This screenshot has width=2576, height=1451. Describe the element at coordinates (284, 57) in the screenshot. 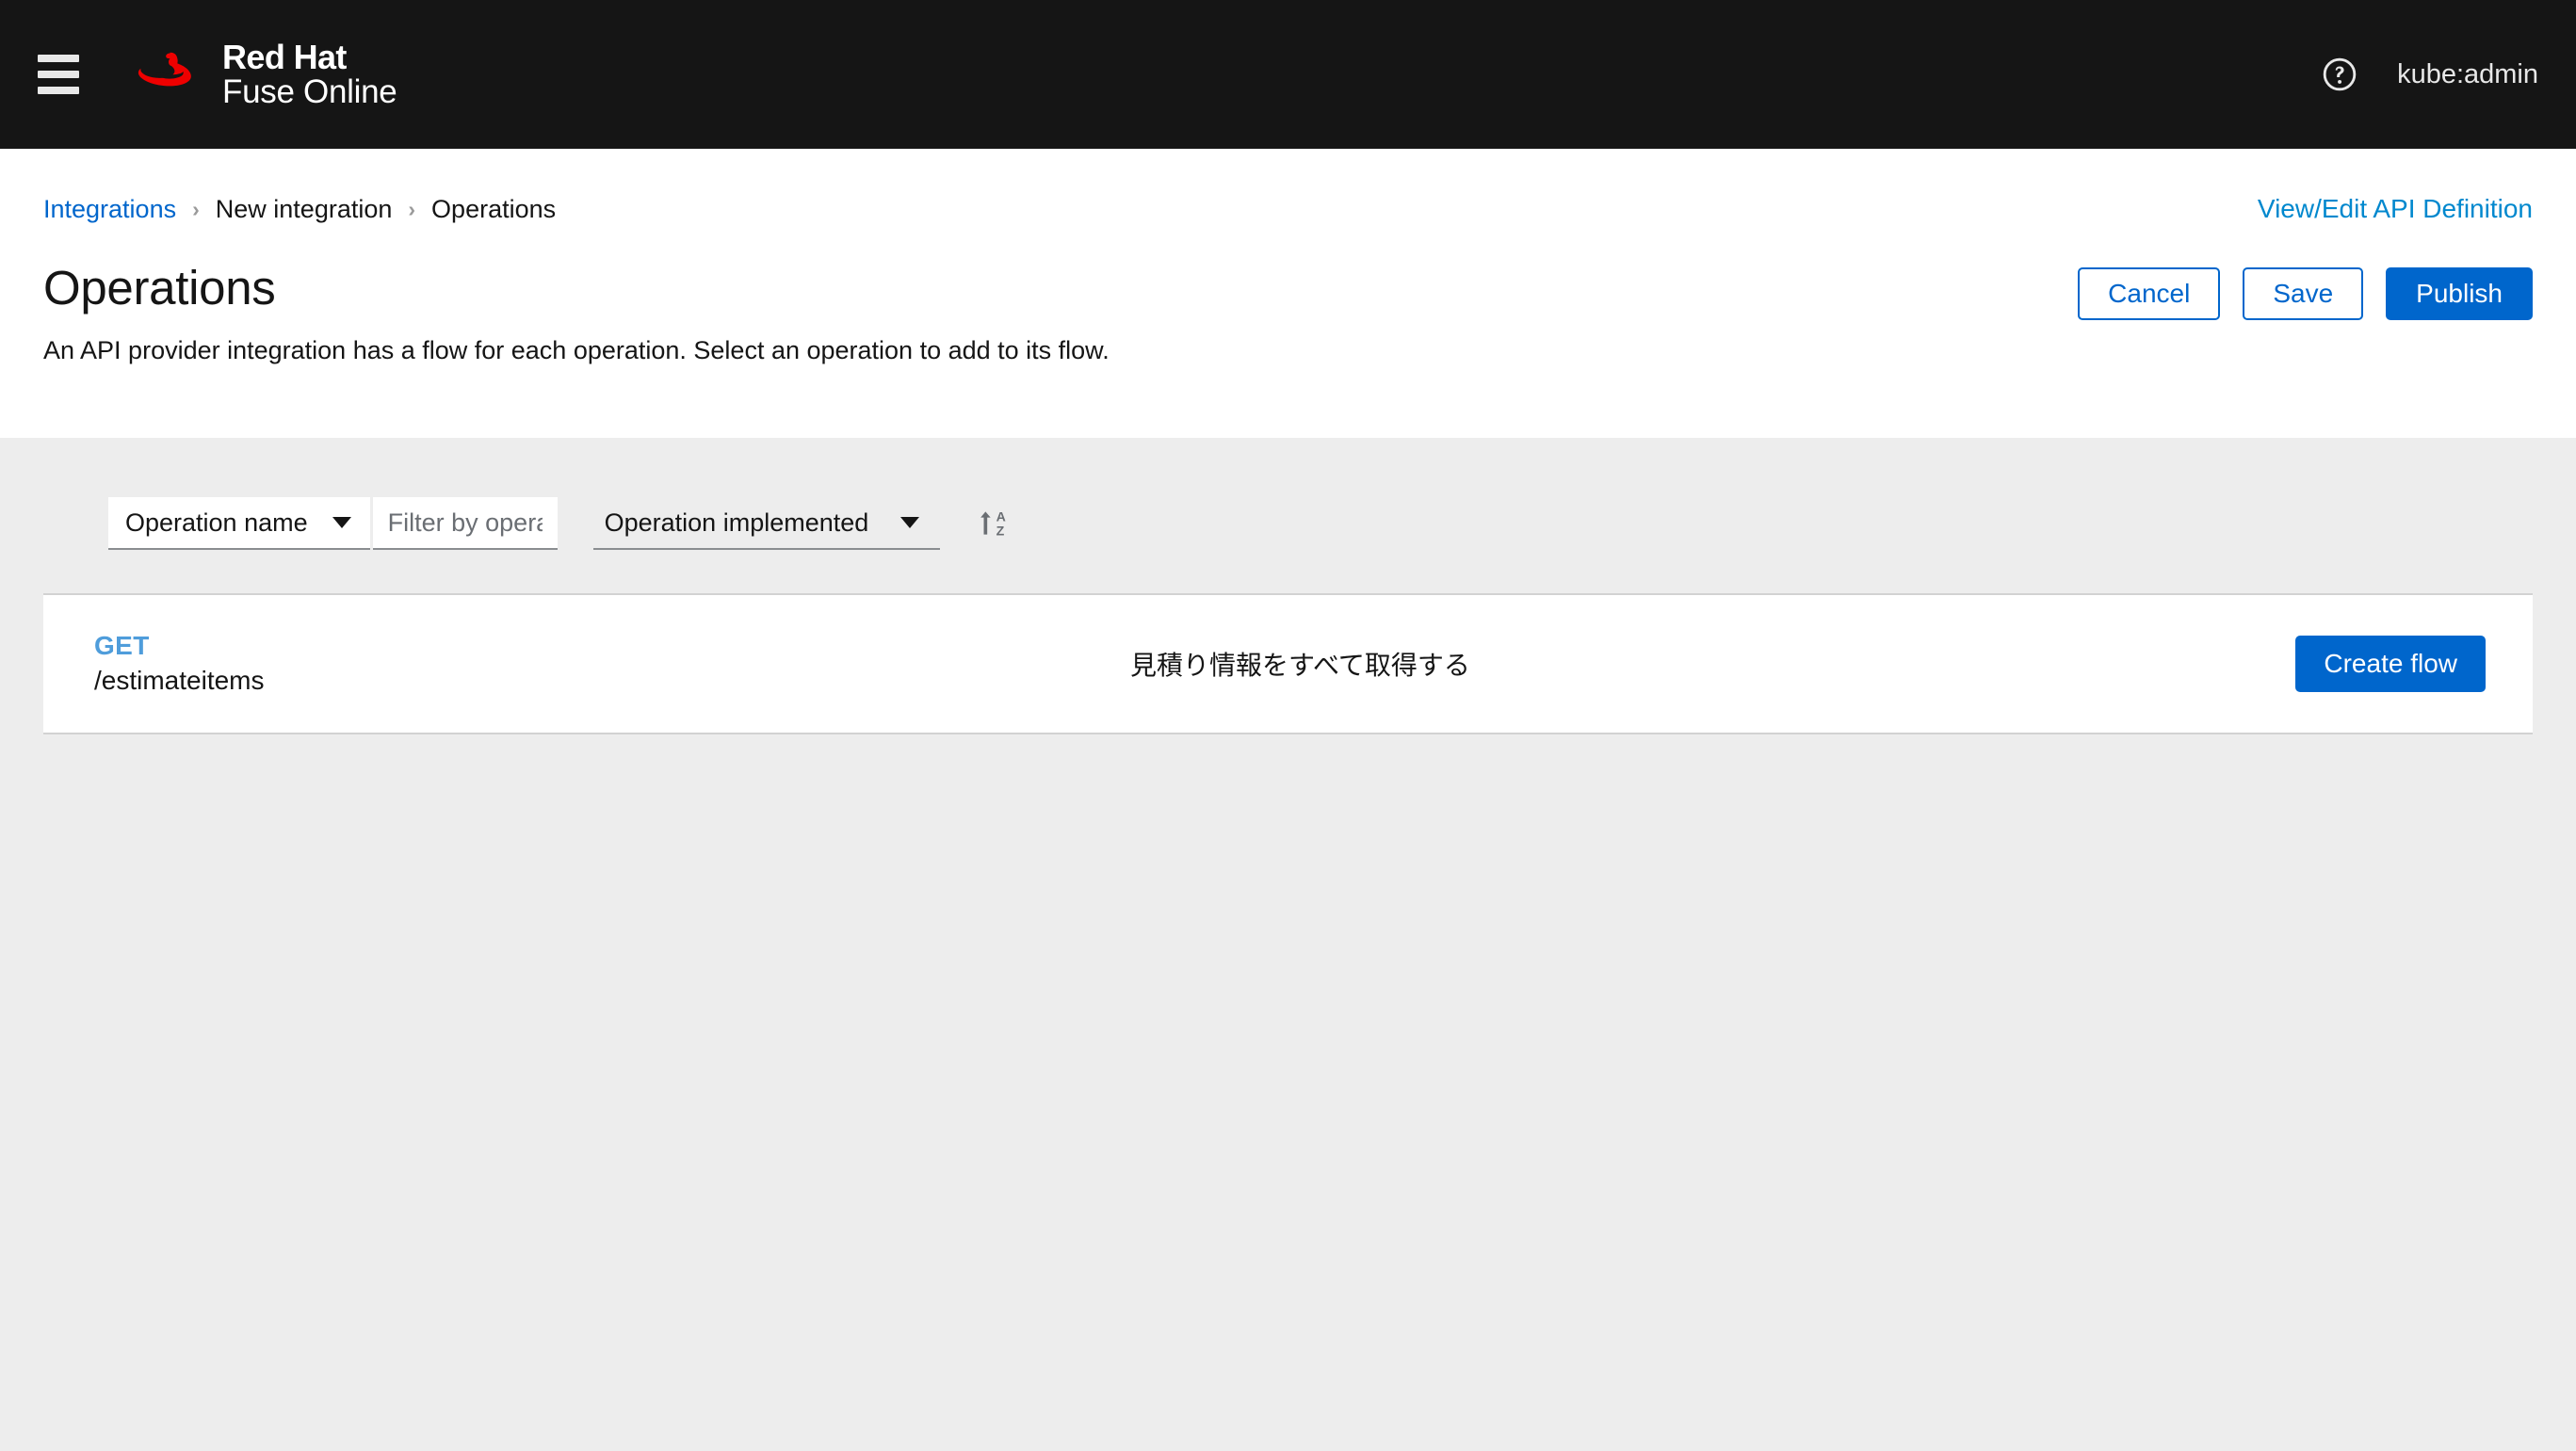

I see `brand-line-redhat: Red Hat` at that location.